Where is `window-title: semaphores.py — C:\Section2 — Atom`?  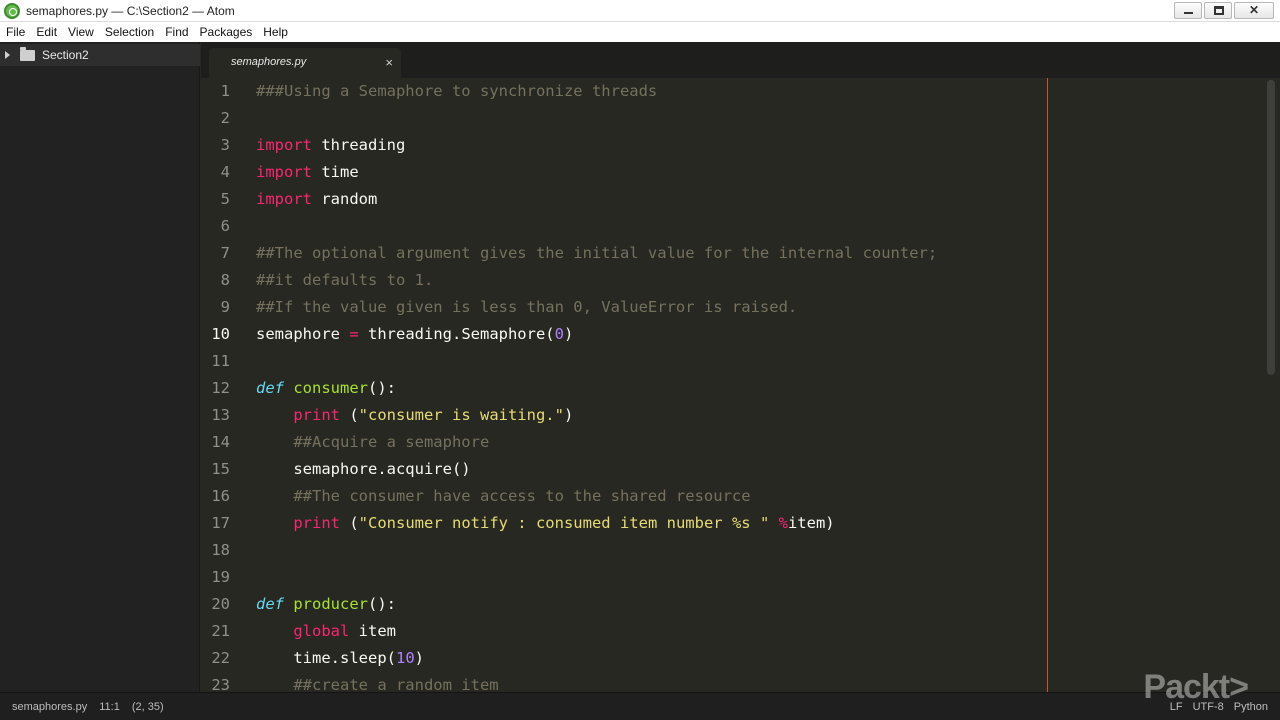 window-title: semaphores.py — C:\Section2 — Atom is located at coordinates (130, 11).